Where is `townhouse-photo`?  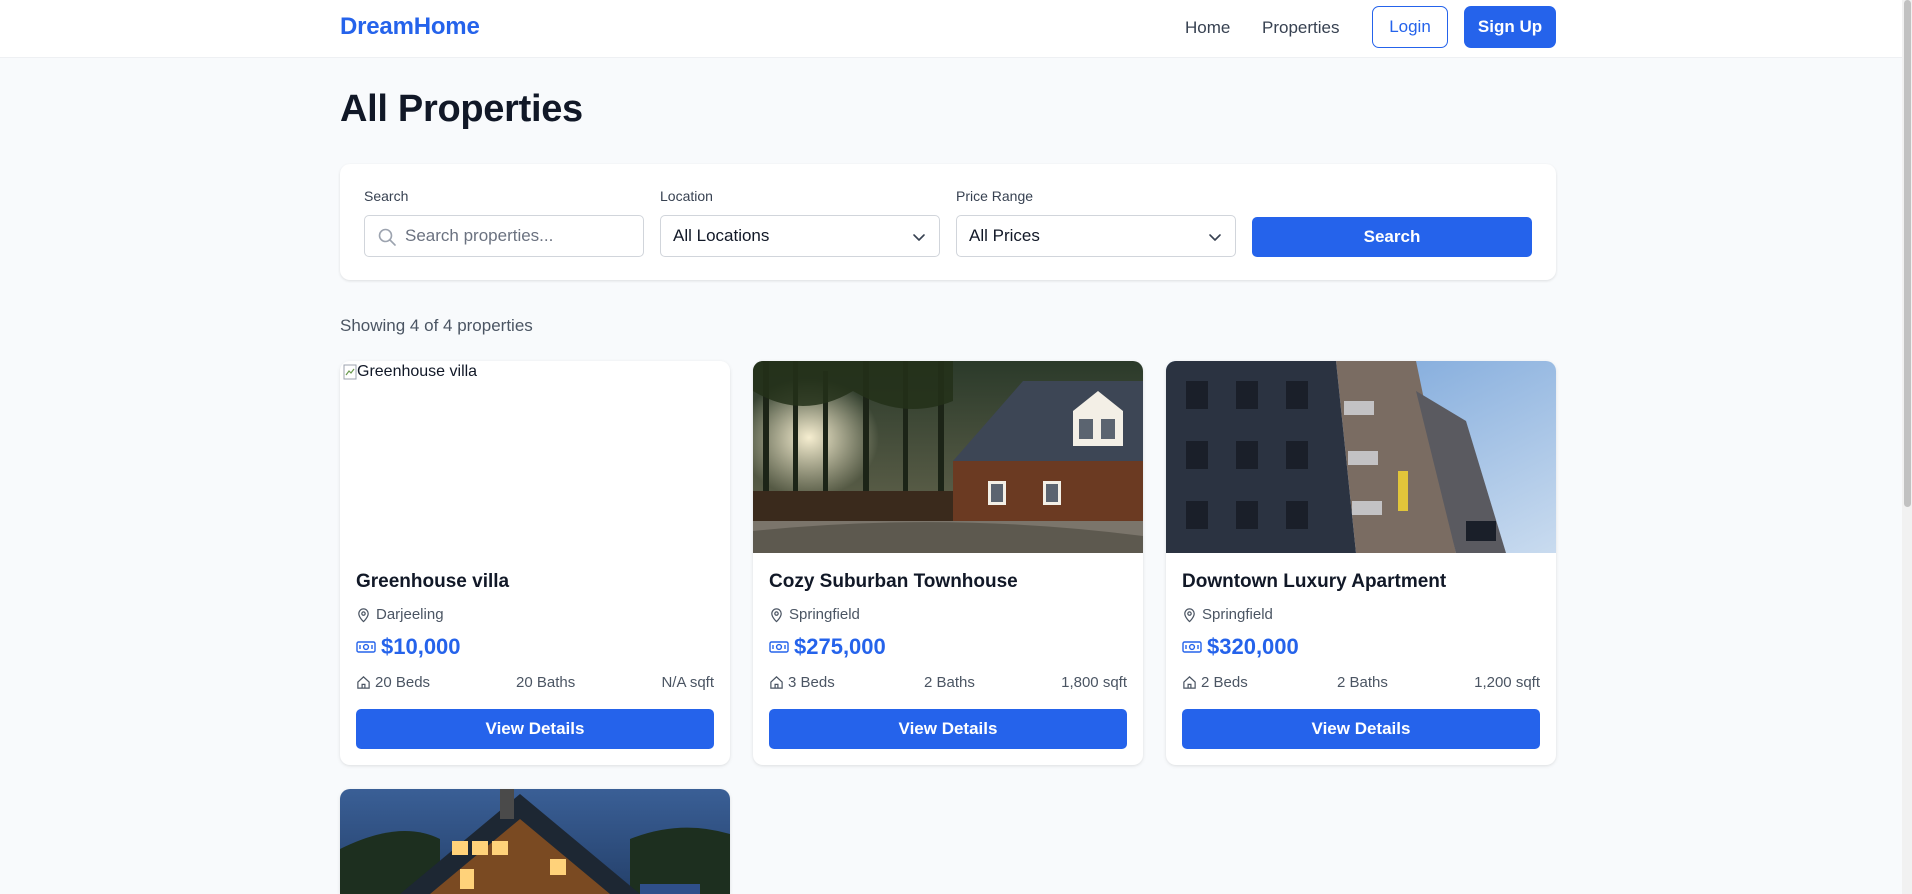
townhouse-photo is located at coordinates (948, 457).